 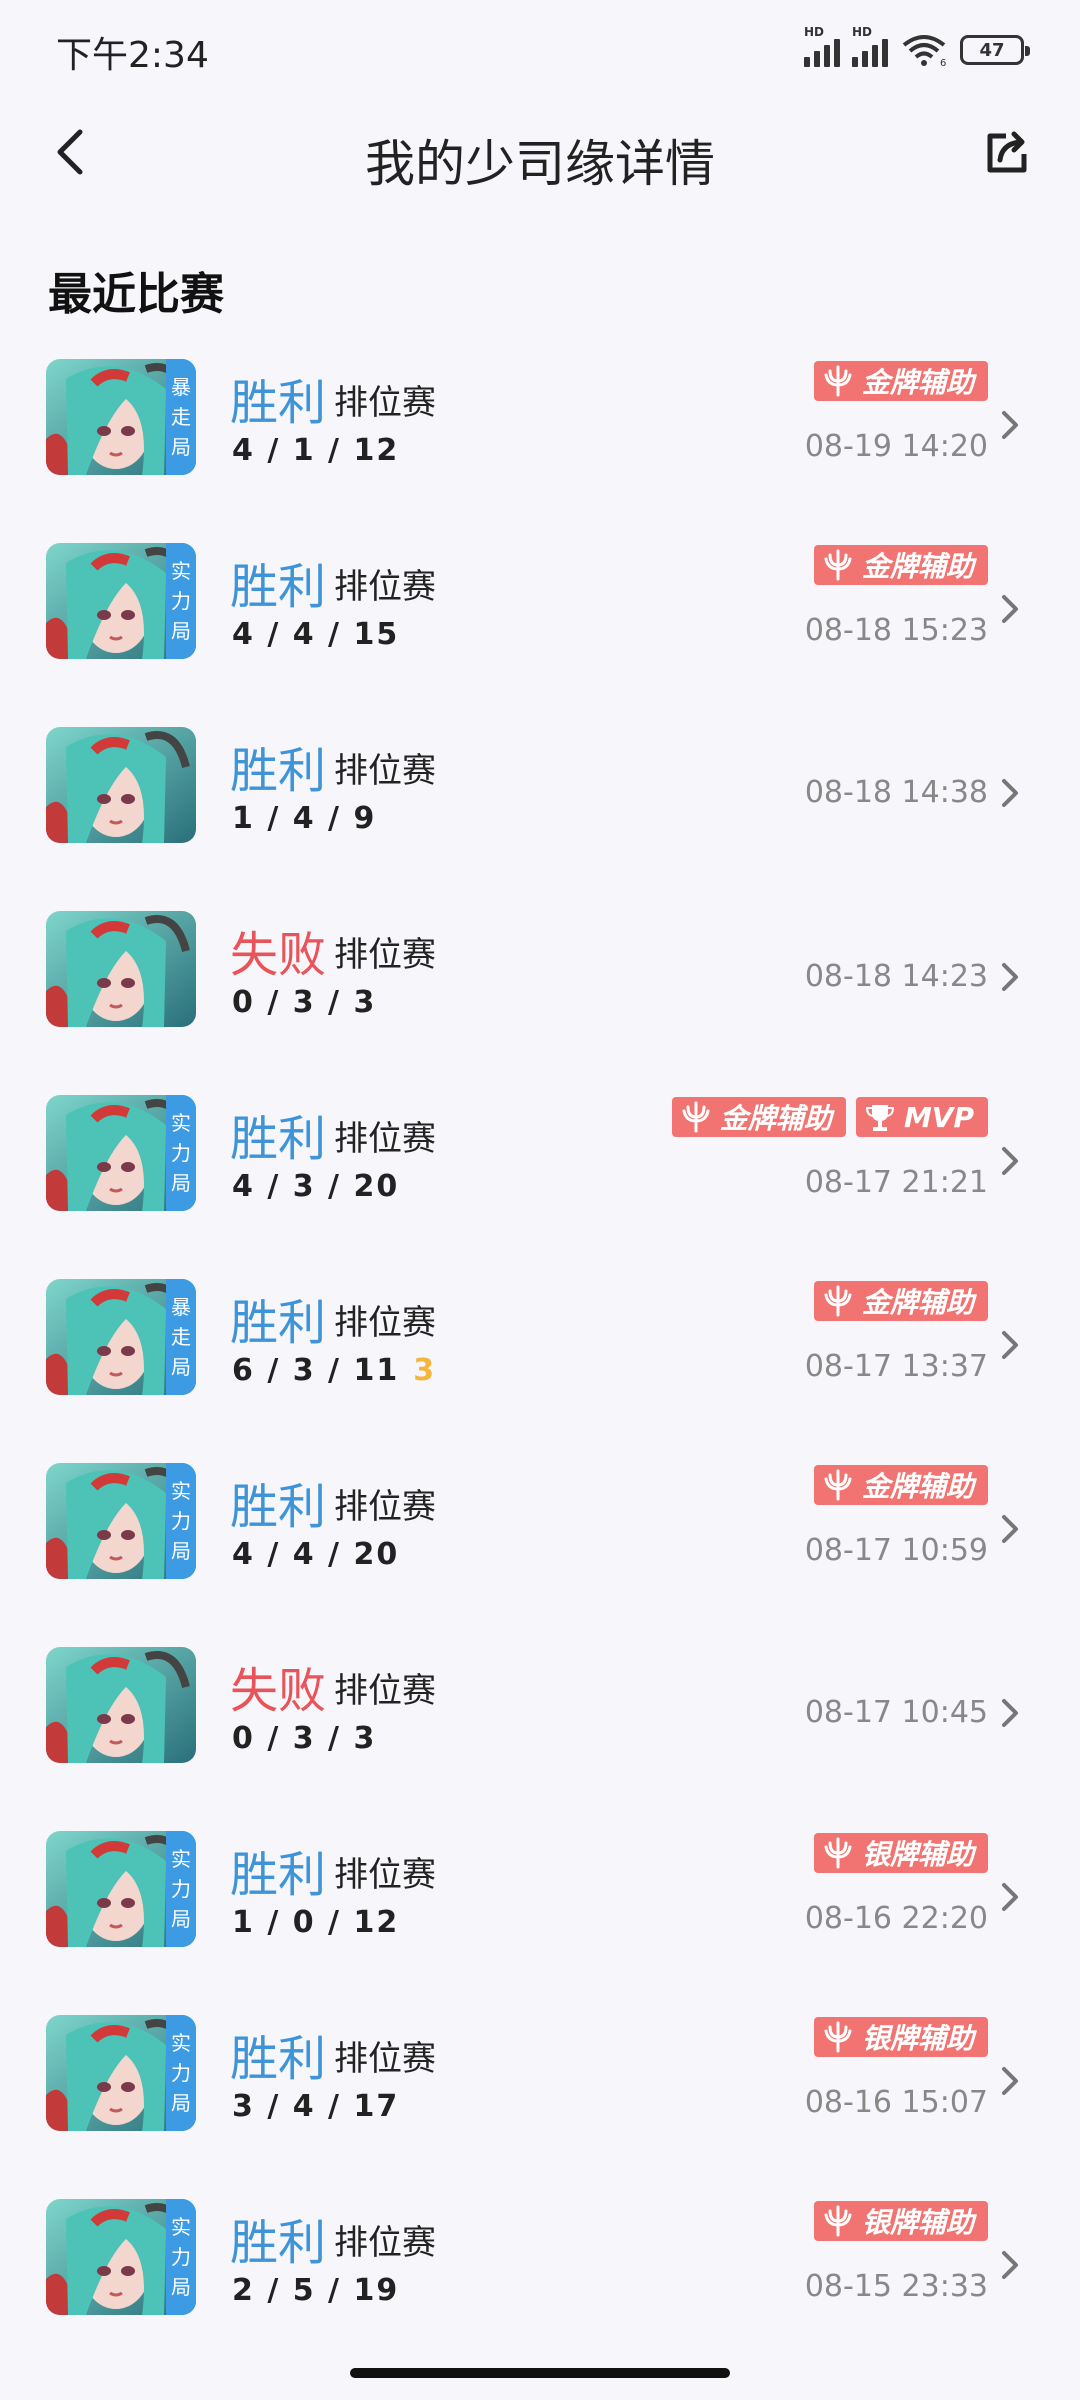 What do you see at coordinates (896, 1550) in the screenshot?
I see `match-date: 08-17 10:59` at bounding box center [896, 1550].